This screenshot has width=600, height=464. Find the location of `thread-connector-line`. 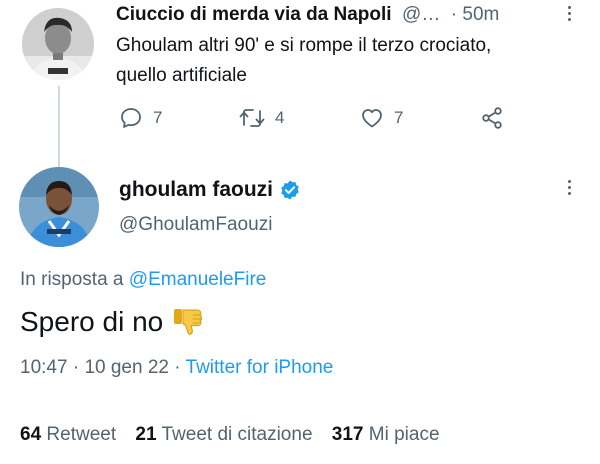

thread-connector-line is located at coordinates (59, 127).